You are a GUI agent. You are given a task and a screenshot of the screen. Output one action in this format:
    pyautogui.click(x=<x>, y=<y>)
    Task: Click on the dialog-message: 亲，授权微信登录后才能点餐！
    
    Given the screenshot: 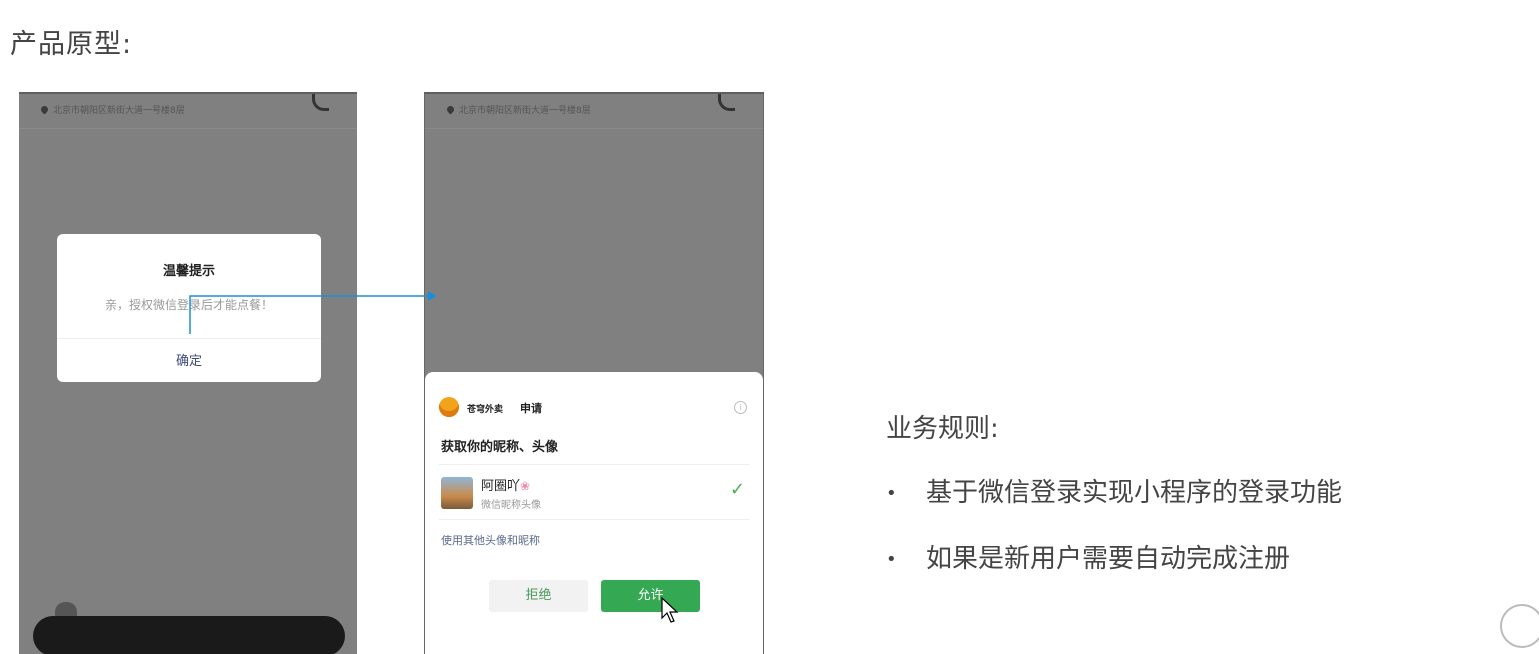 What is the action you would take?
    pyautogui.click(x=188, y=305)
    